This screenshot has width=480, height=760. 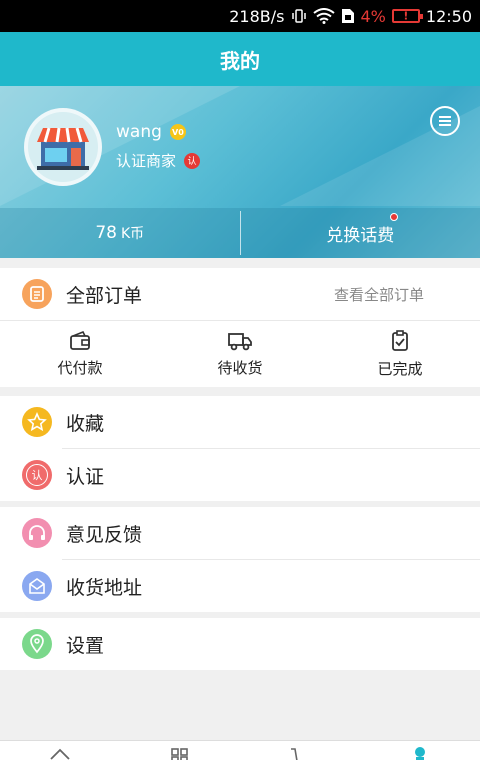 What do you see at coordinates (104, 587) in the screenshot?
I see `address-label: 收货地址` at bounding box center [104, 587].